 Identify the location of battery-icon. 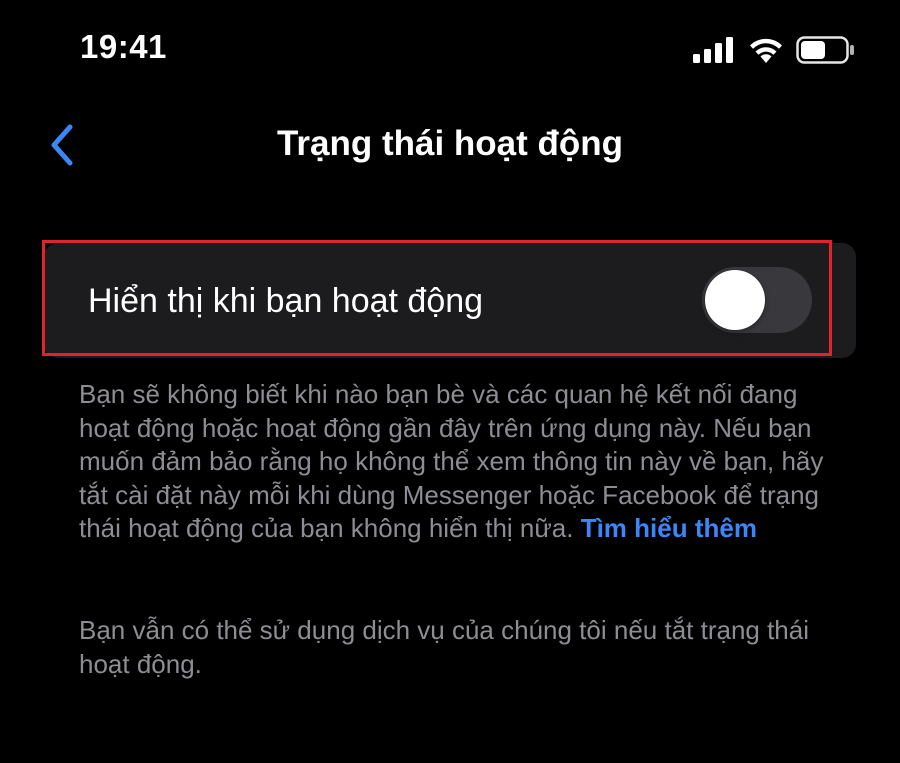
(825, 50).